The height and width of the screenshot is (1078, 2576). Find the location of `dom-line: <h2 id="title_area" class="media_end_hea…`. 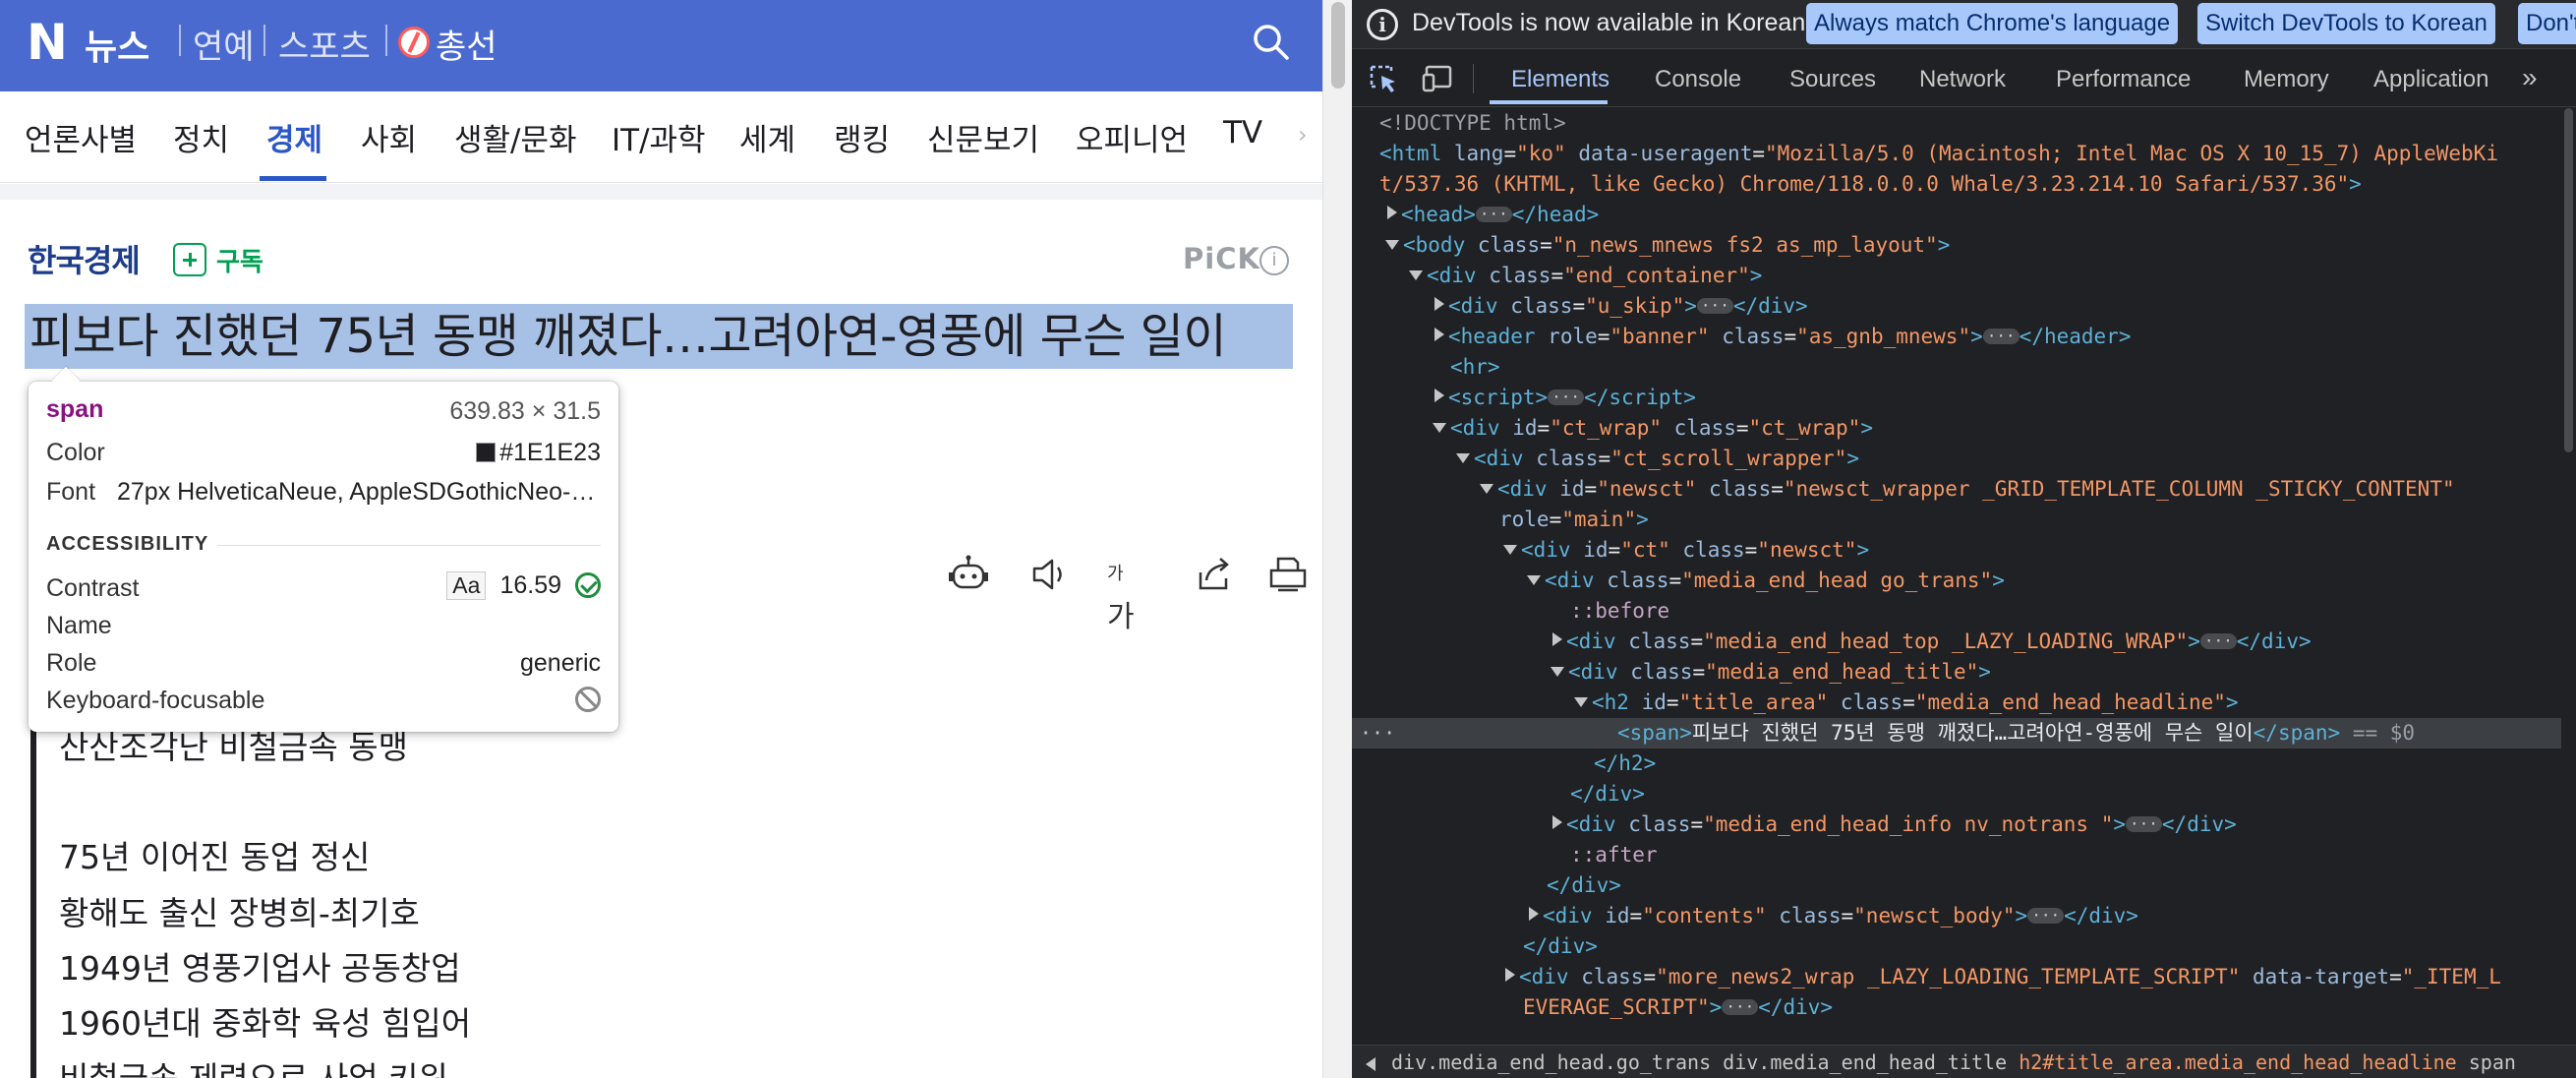

dom-line: <h2 id="title_area" class="media_end_hea… is located at coordinates (1956, 703).